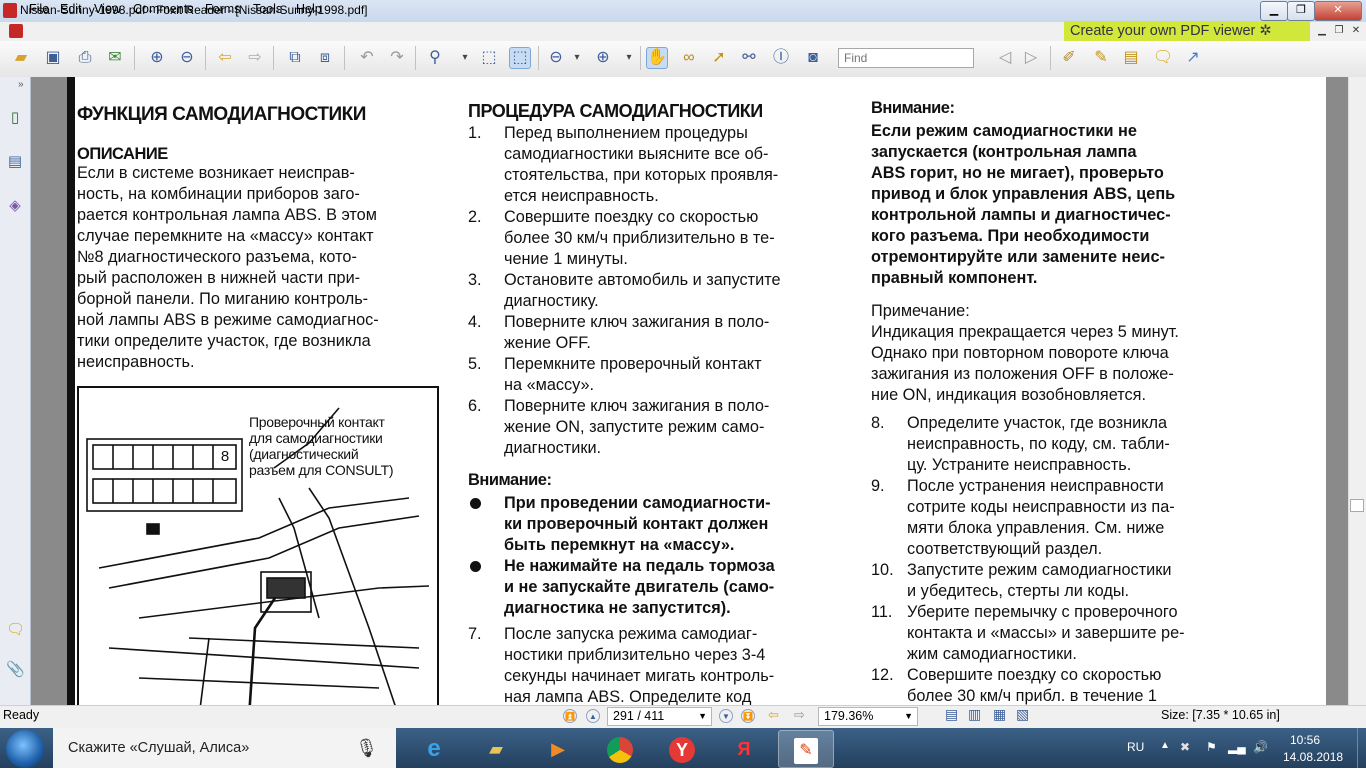 Image resolution: width=1366 pixels, height=769 pixels. Describe the element at coordinates (556, 58) in the screenshot. I see `zoom-out-icon: ⊖` at that location.